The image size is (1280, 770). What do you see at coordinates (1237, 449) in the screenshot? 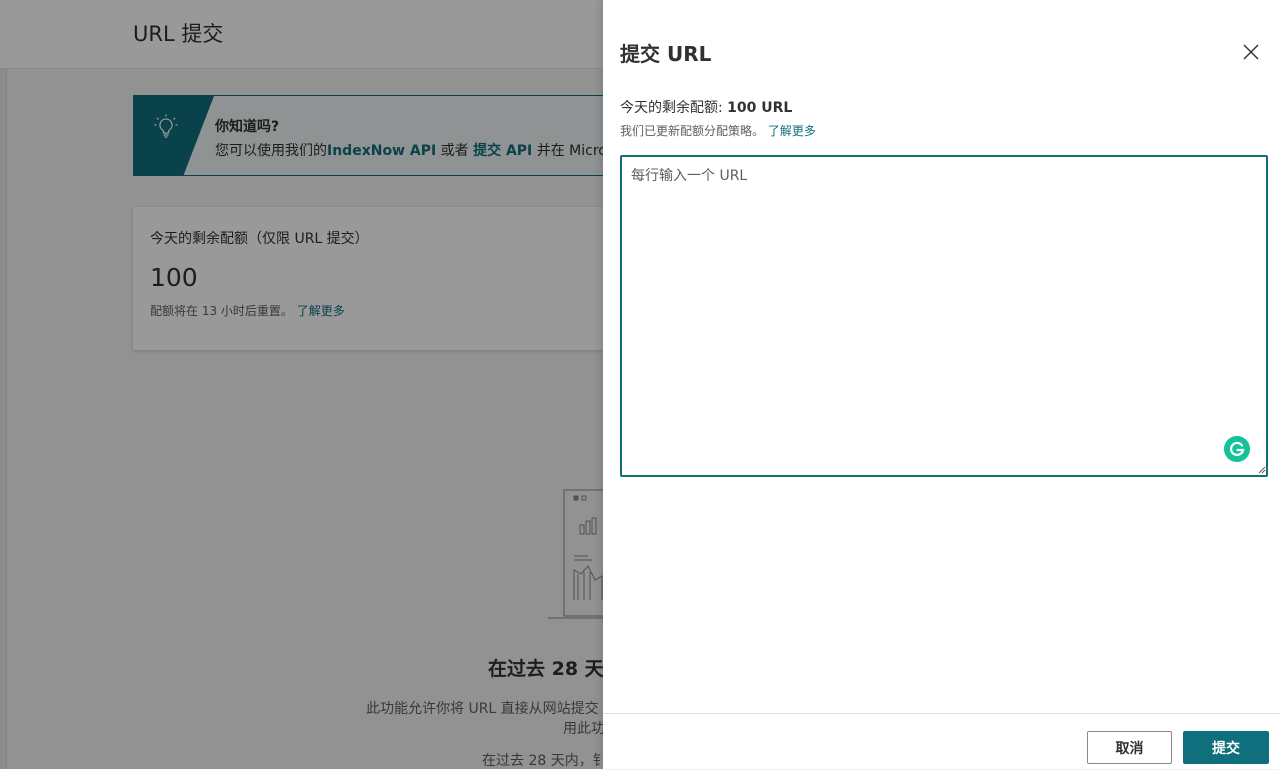
I see `grammarly-icon` at bounding box center [1237, 449].